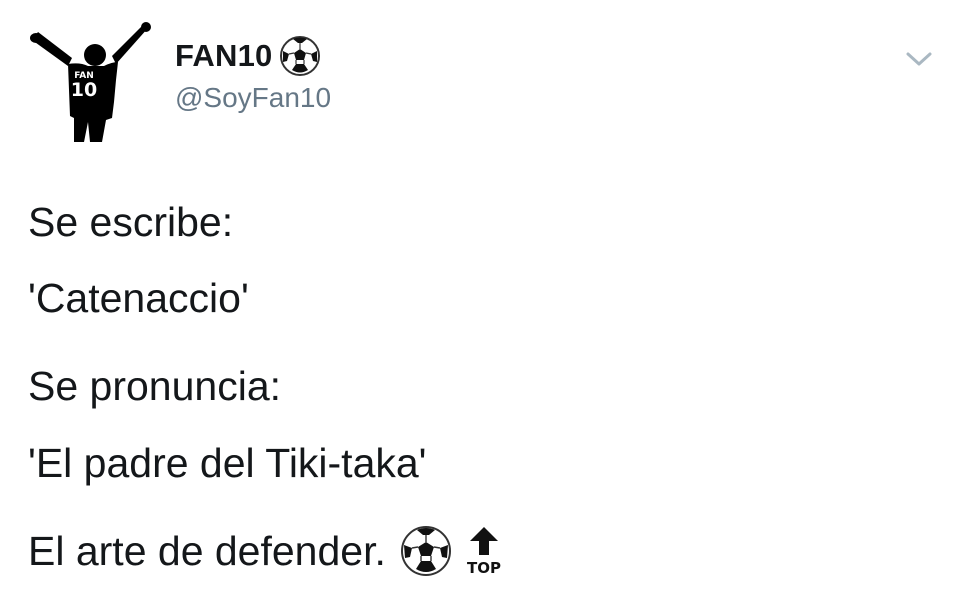 The image size is (960, 596). Describe the element at coordinates (131, 222) in the screenshot. I see `tweet-text-line: Se escribe:` at that location.